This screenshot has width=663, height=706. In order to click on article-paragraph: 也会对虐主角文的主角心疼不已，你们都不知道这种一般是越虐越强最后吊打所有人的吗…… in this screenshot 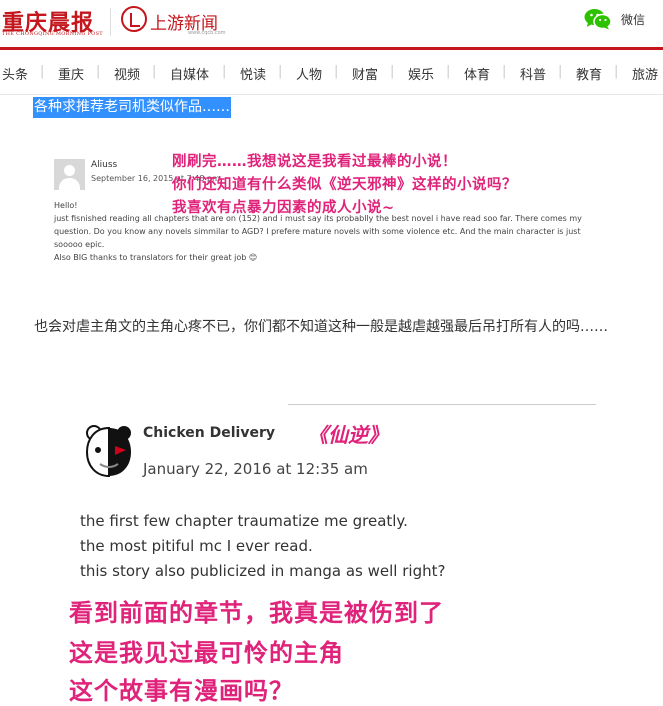, I will do `click(321, 327)`.